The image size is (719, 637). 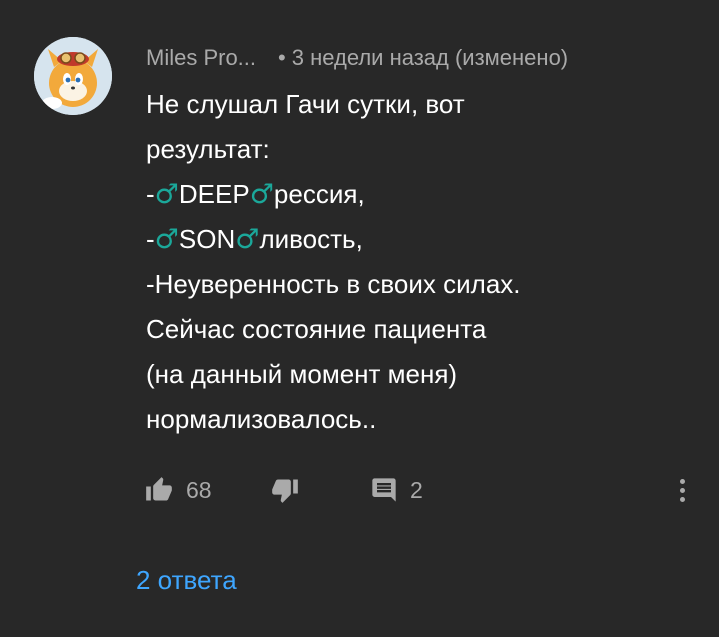 I want to click on more-vert-icon, so click(x=682, y=490).